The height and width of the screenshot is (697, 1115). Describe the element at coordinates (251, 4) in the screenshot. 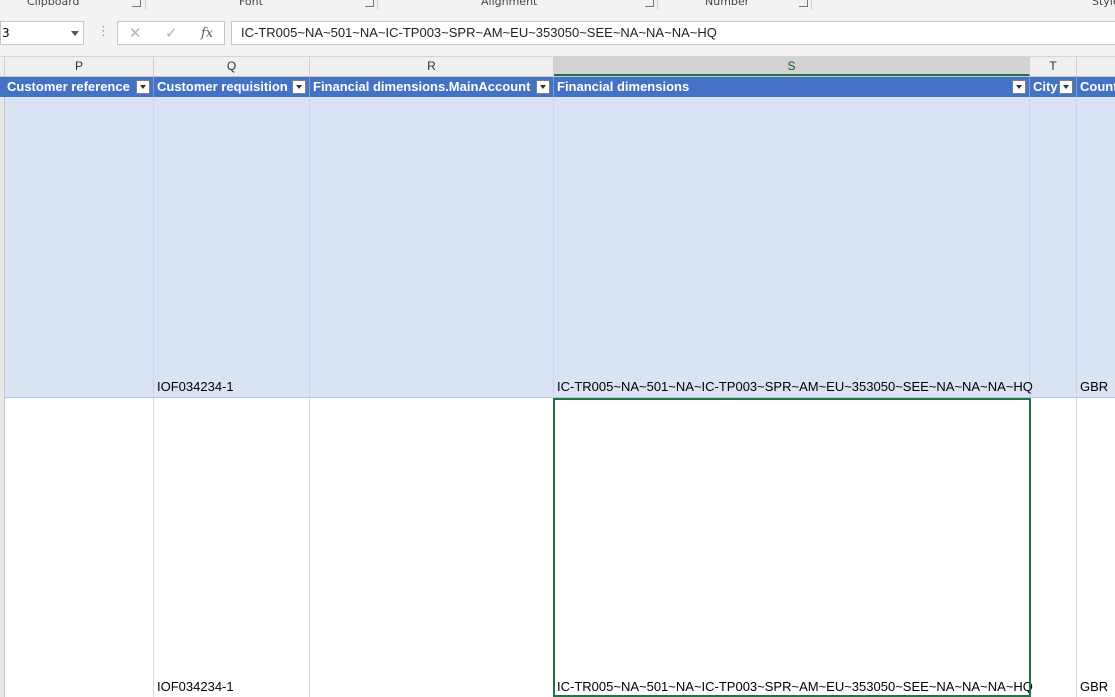

I see `ribbon-group-font: Font` at that location.